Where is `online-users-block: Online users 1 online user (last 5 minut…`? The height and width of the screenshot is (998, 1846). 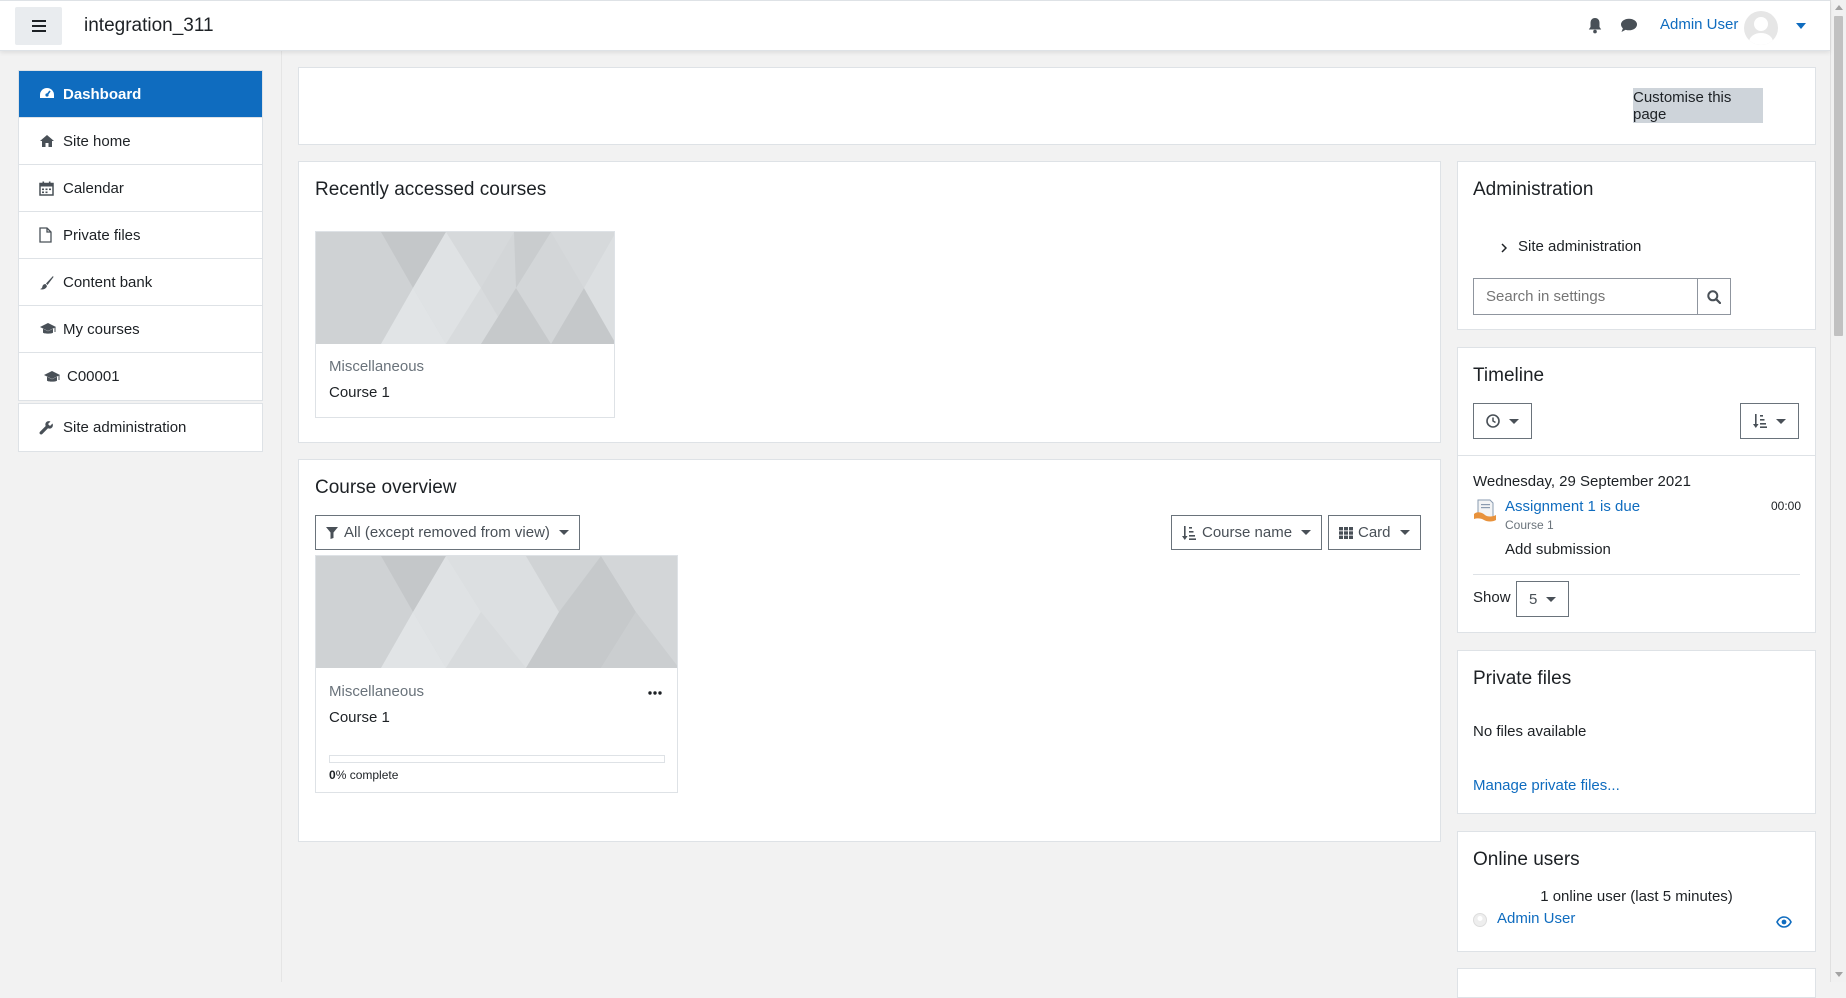
online-users-block: Online users 1 online user (last 5 minut… is located at coordinates (1636, 891).